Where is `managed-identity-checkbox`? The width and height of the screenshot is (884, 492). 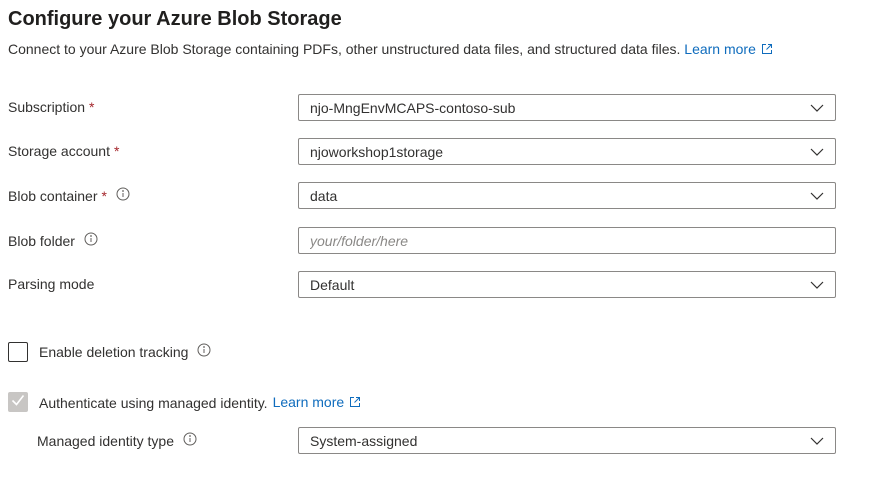
managed-identity-checkbox is located at coordinates (18, 402).